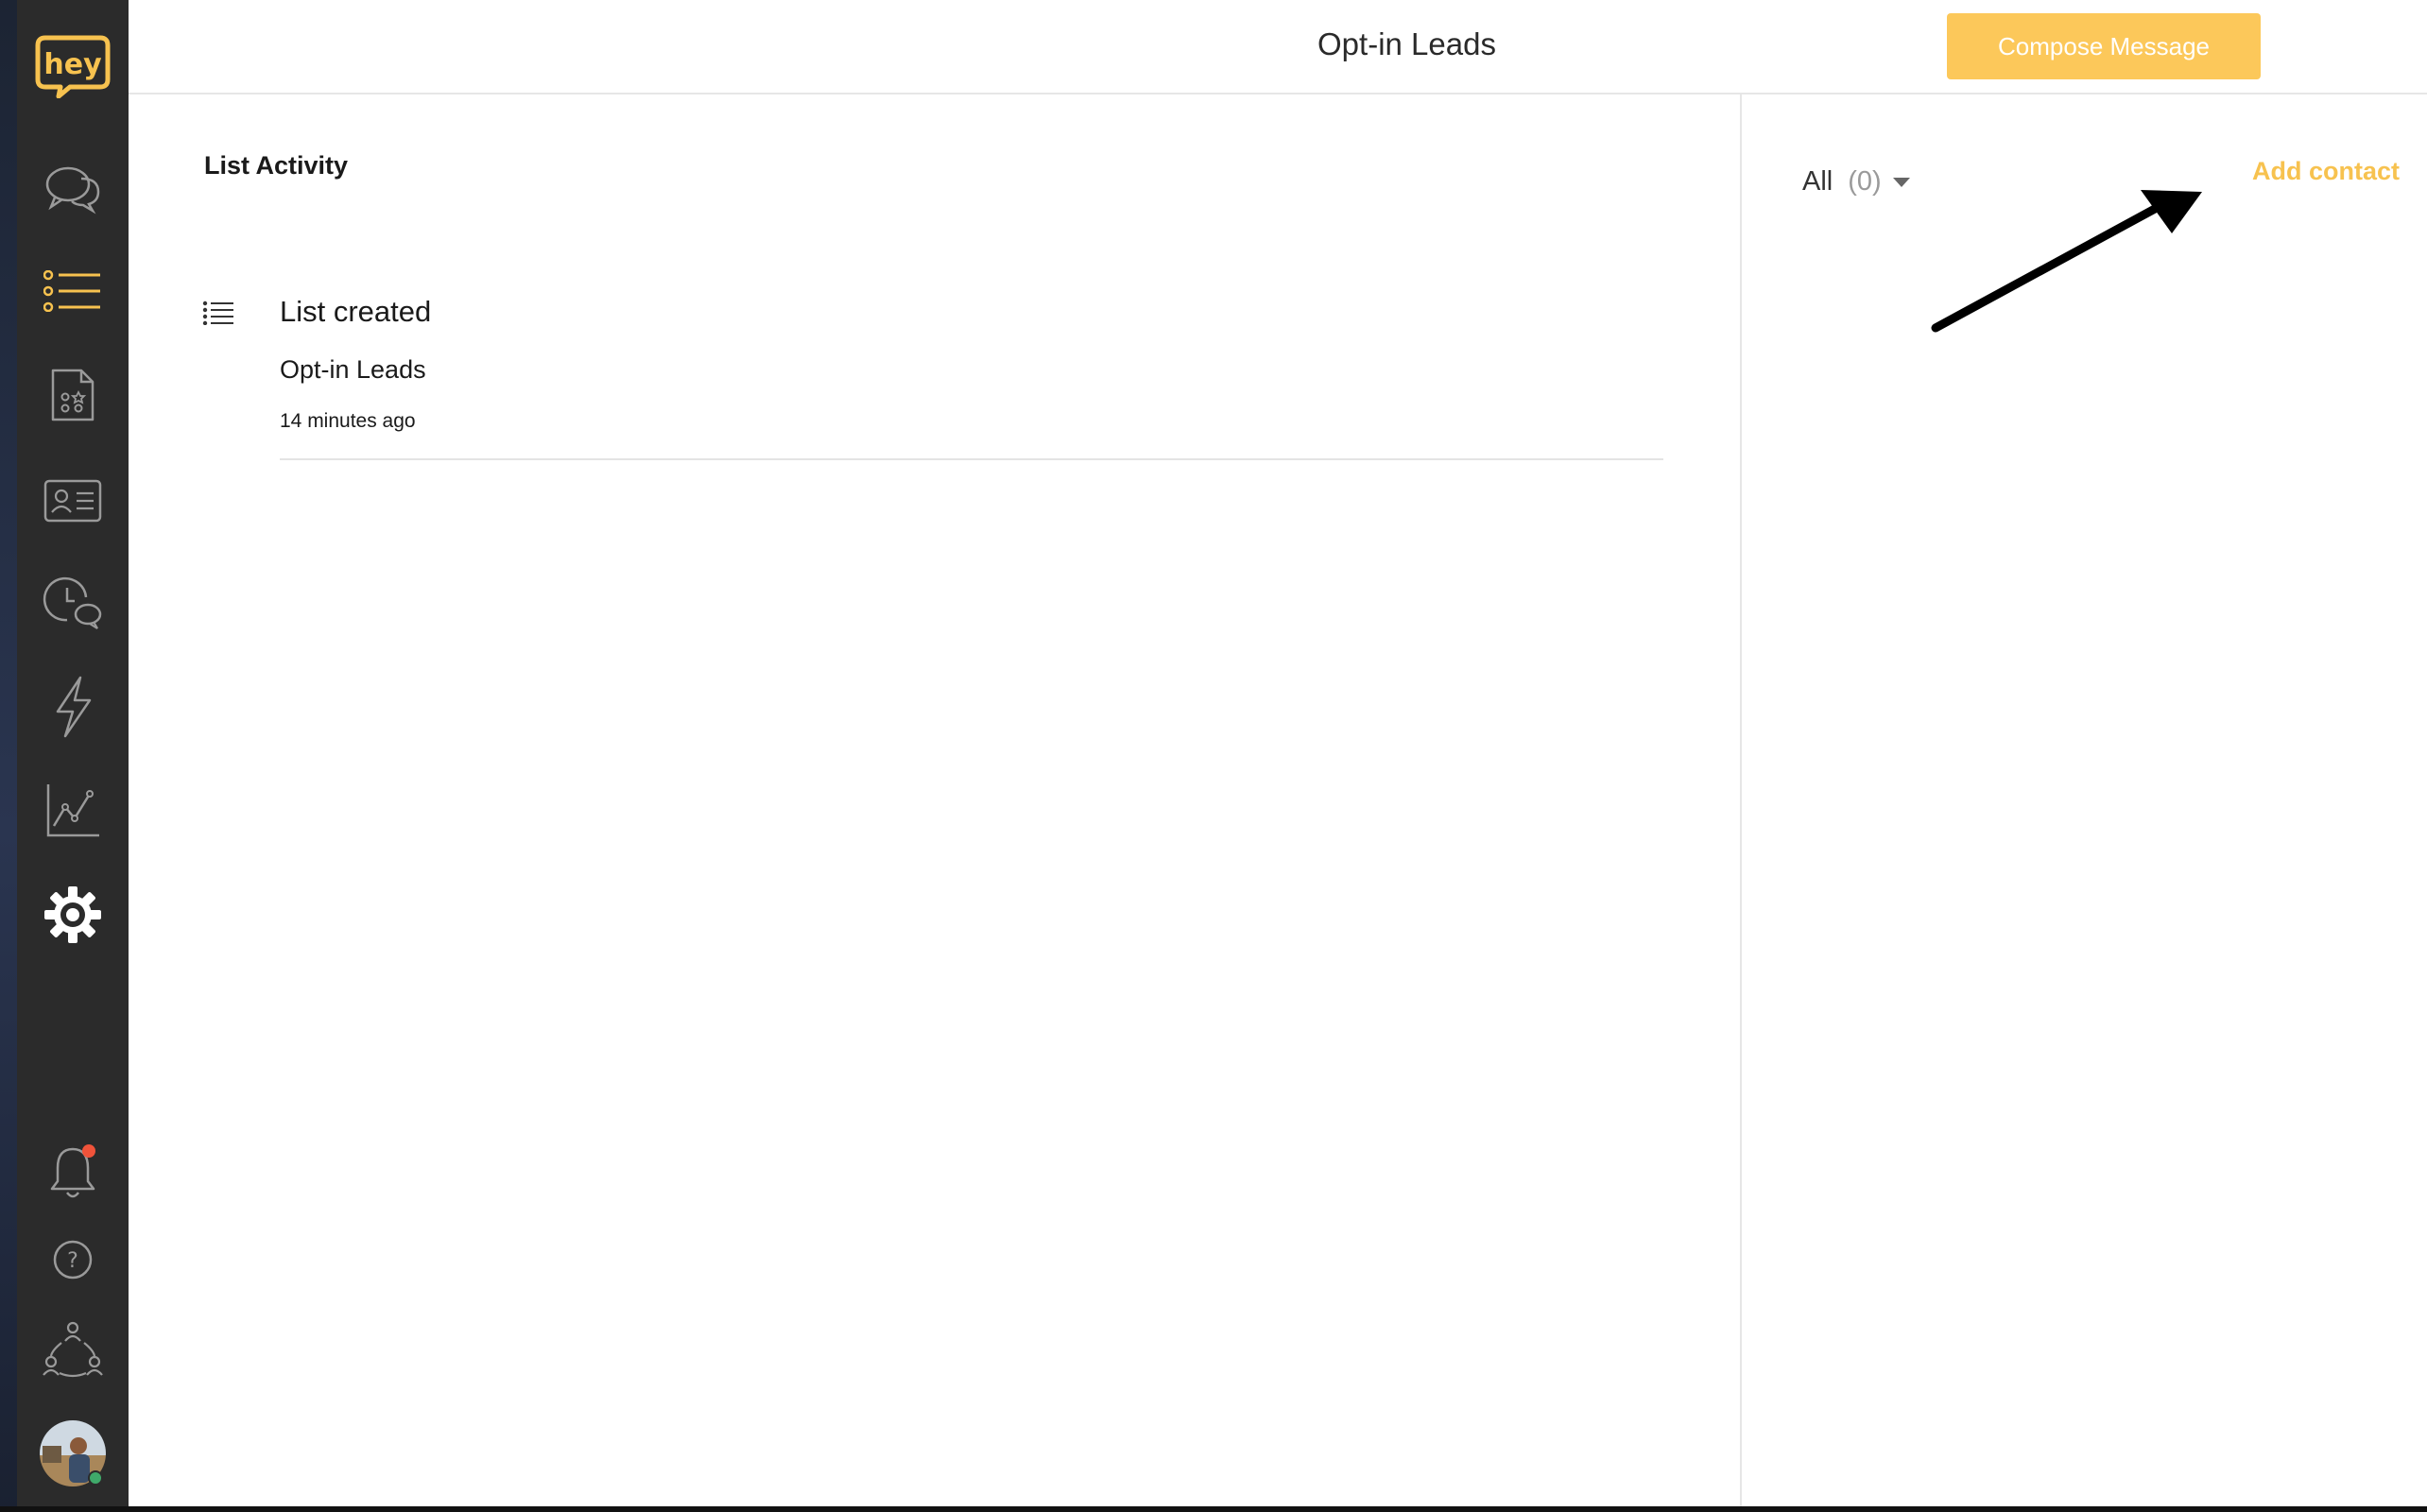 The height and width of the screenshot is (1512, 2427). Describe the element at coordinates (88, 1151) in the screenshot. I see `notification-badge` at that location.